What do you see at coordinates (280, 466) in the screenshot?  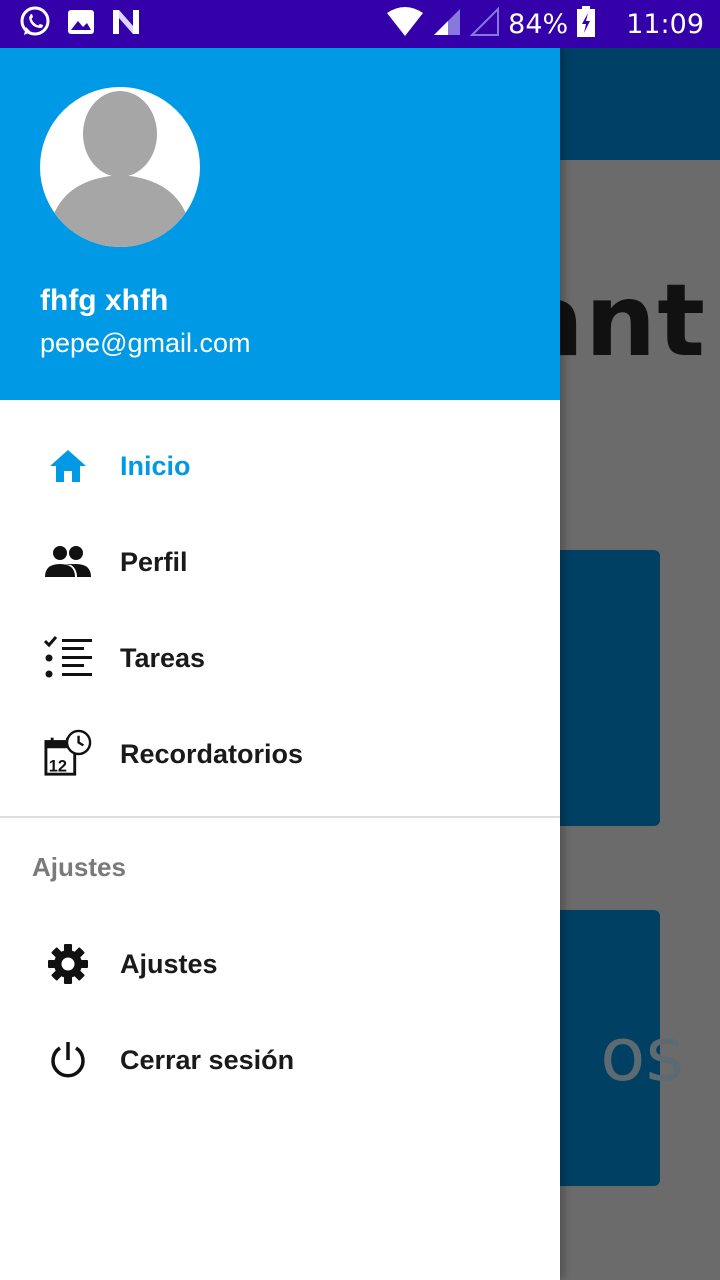 I see `menu-item-inicio: Inicio` at bounding box center [280, 466].